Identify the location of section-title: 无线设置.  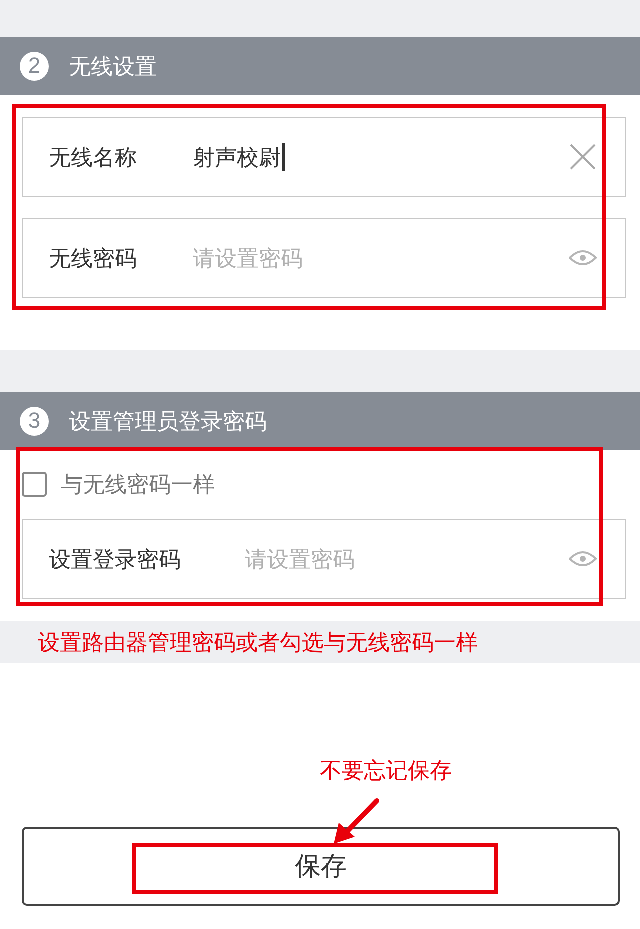
(113, 66).